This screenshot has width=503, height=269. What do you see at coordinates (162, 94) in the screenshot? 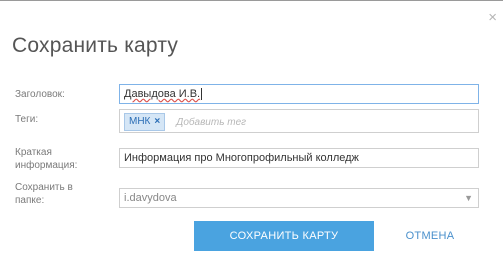
I see `title-input-value: Давыдова И.В.` at bounding box center [162, 94].